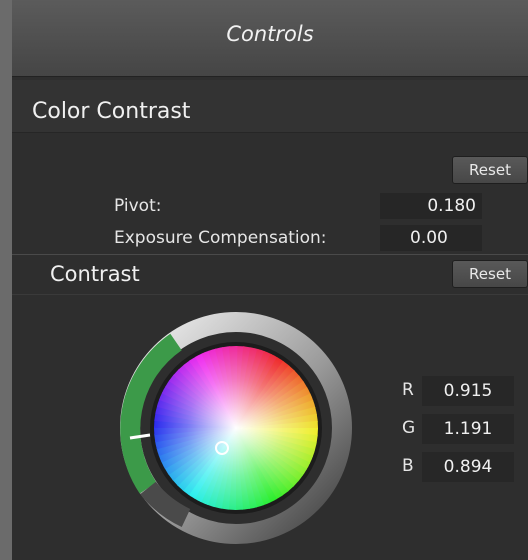 Image resolution: width=528 pixels, height=560 pixels. I want to click on b-value-field: 0.894, so click(468, 467).